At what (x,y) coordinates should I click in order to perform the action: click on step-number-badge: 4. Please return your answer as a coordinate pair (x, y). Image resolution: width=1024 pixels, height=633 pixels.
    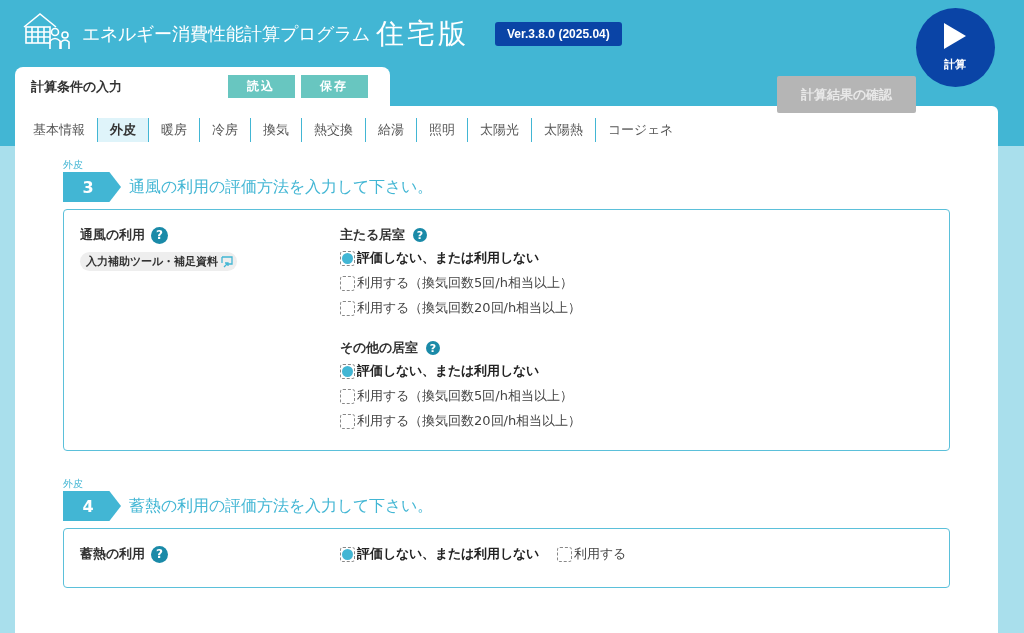
    Looking at the image, I should click on (92, 506).